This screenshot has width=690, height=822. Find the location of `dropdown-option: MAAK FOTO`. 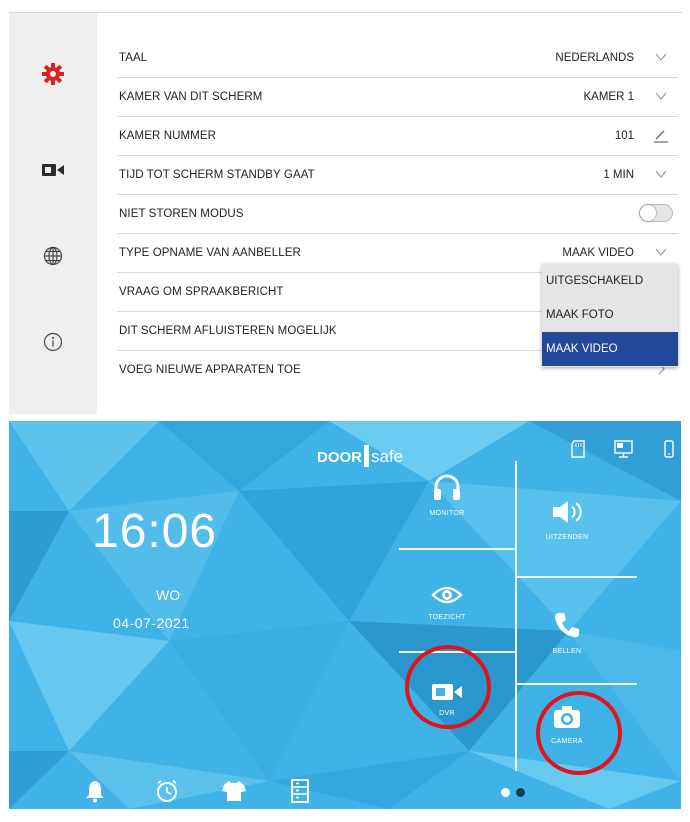

dropdown-option: MAAK FOTO is located at coordinates (610, 315).